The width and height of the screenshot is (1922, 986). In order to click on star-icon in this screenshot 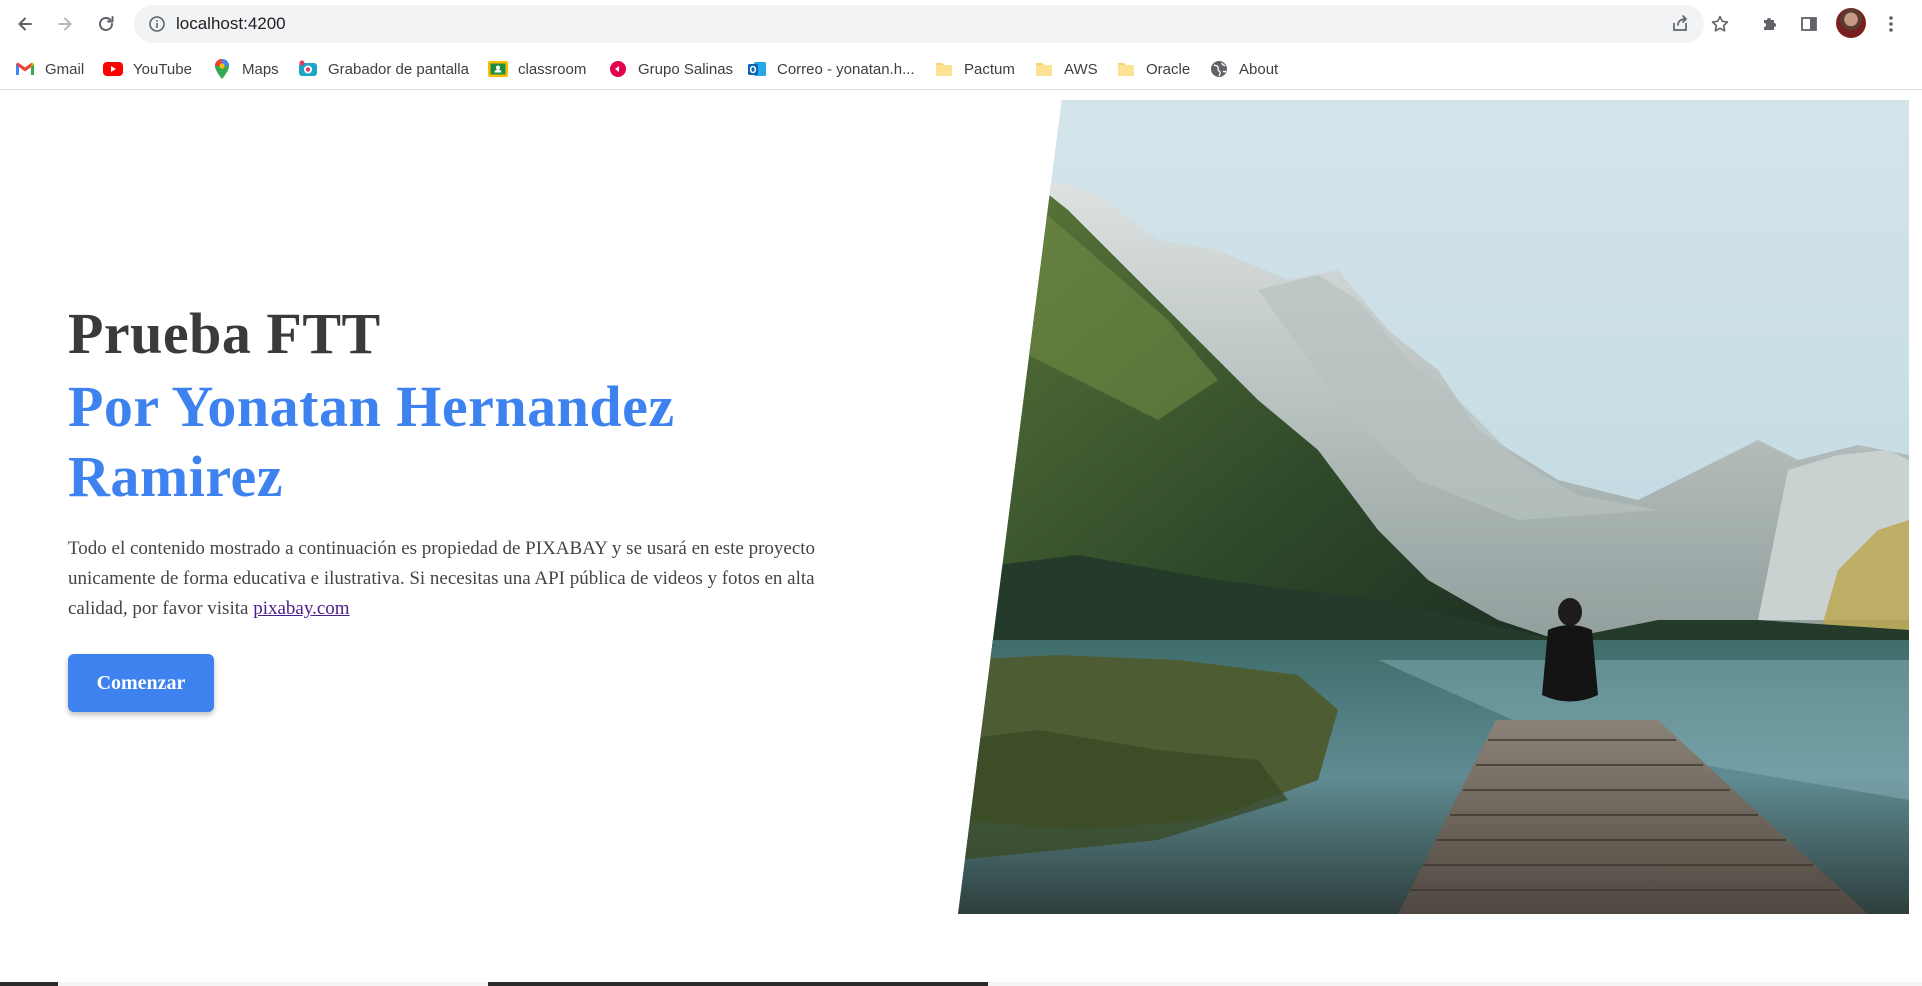, I will do `click(1720, 23)`.